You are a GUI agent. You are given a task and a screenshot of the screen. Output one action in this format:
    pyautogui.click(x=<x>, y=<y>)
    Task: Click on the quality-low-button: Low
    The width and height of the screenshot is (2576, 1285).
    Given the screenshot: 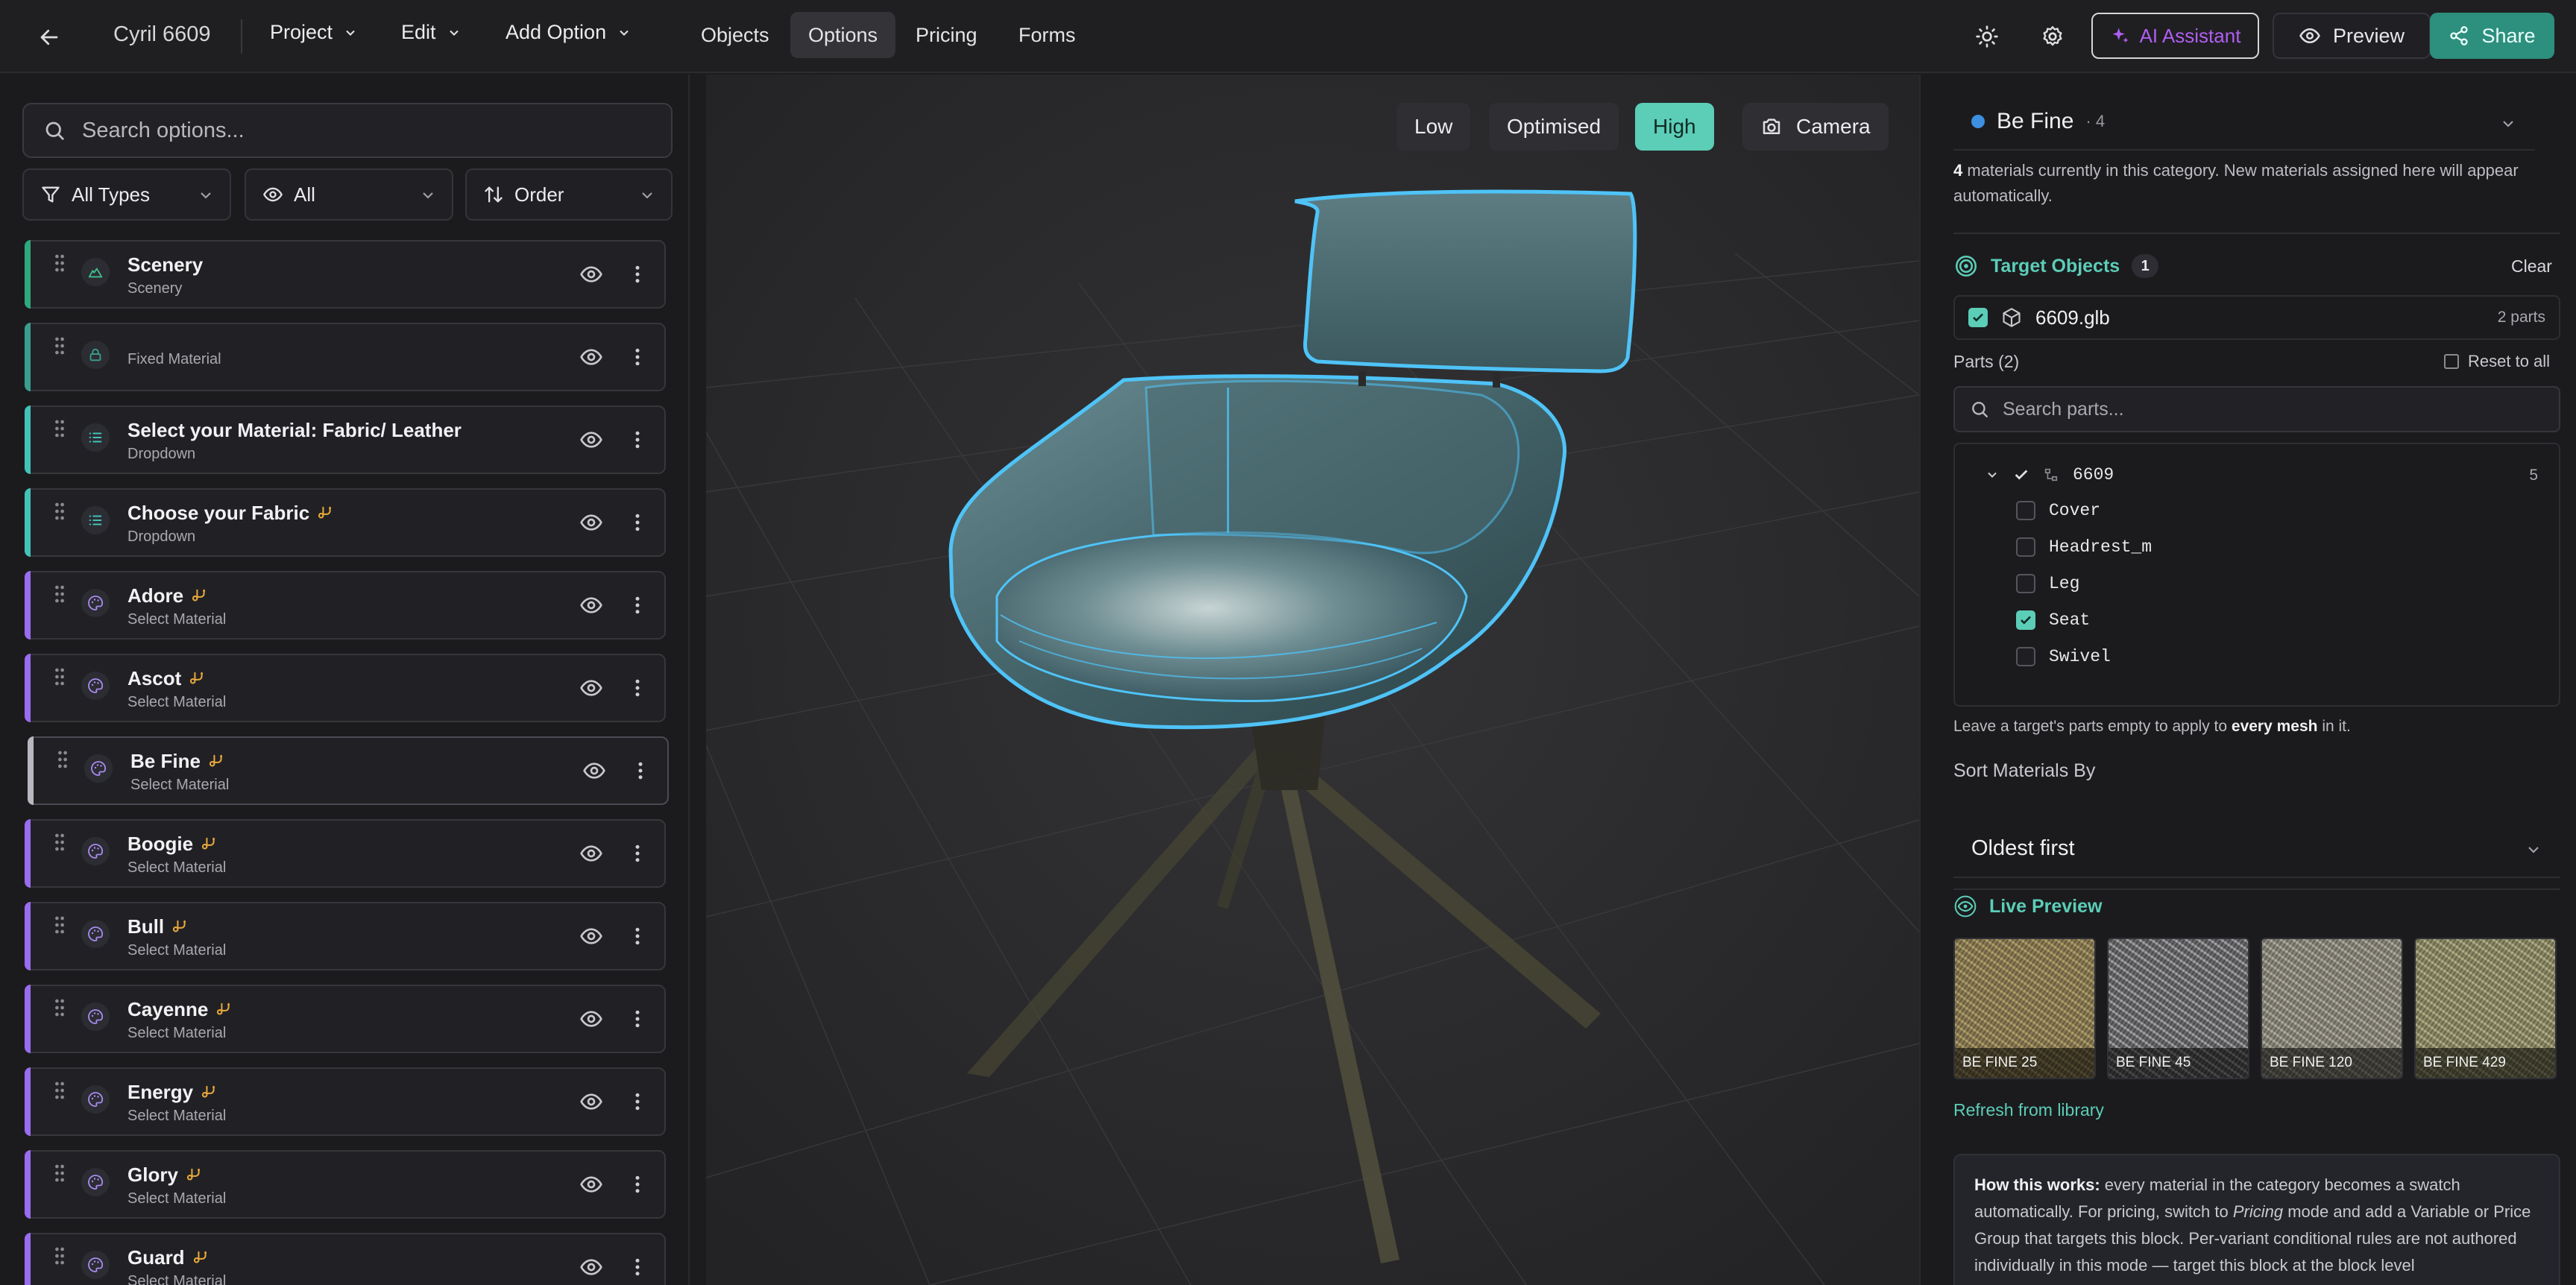 What is the action you would take?
    pyautogui.click(x=1433, y=127)
    